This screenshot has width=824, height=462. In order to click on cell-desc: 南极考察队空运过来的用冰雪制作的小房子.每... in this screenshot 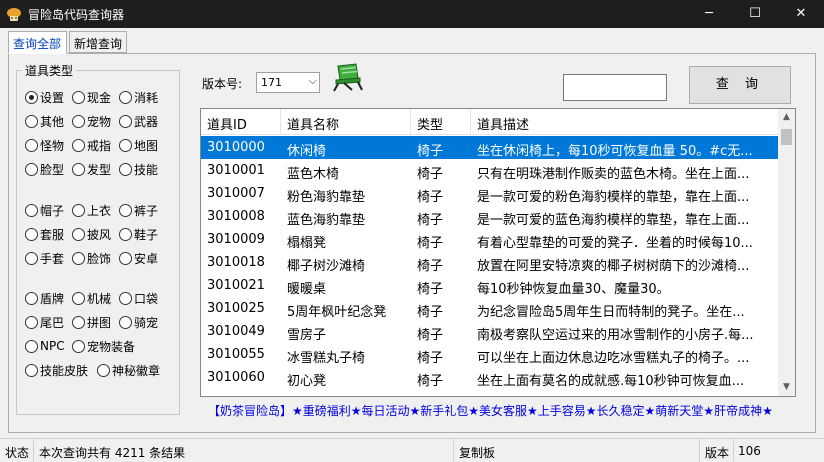, I will do `click(615, 335)`.